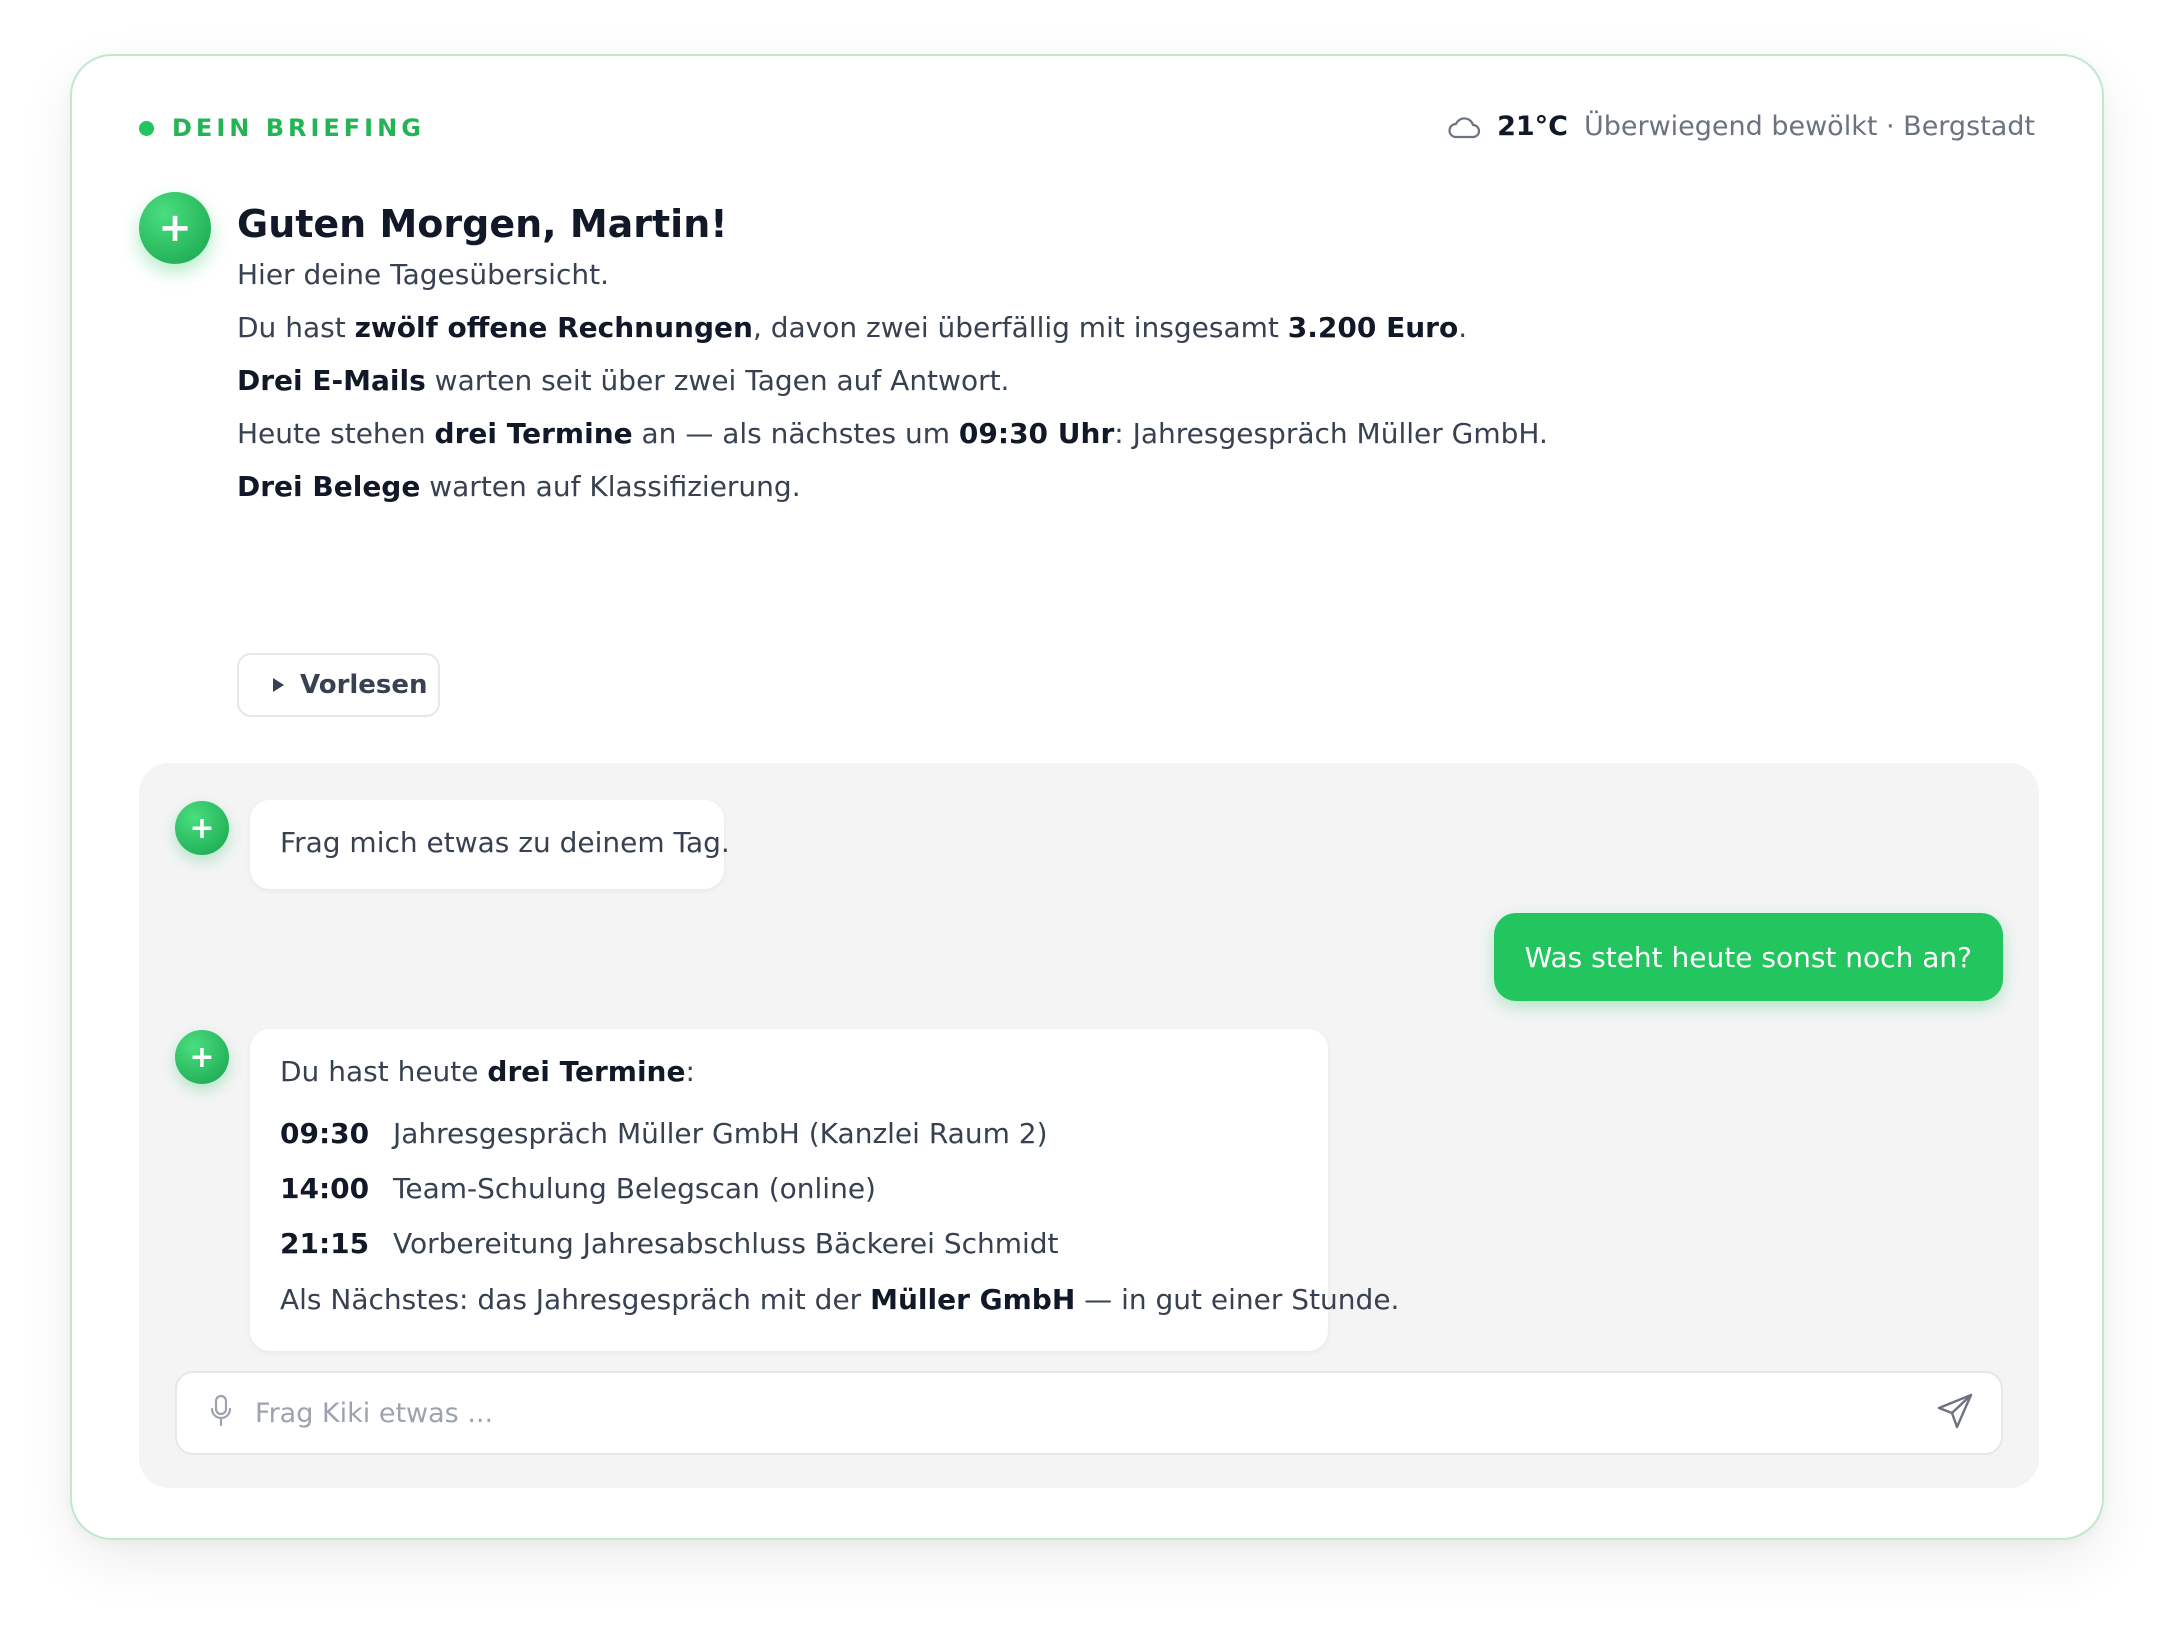 The height and width of the screenshot is (1627, 2178). Describe the element at coordinates (329, 486) in the screenshot. I see `receipt-count: Drei Belege` at that location.